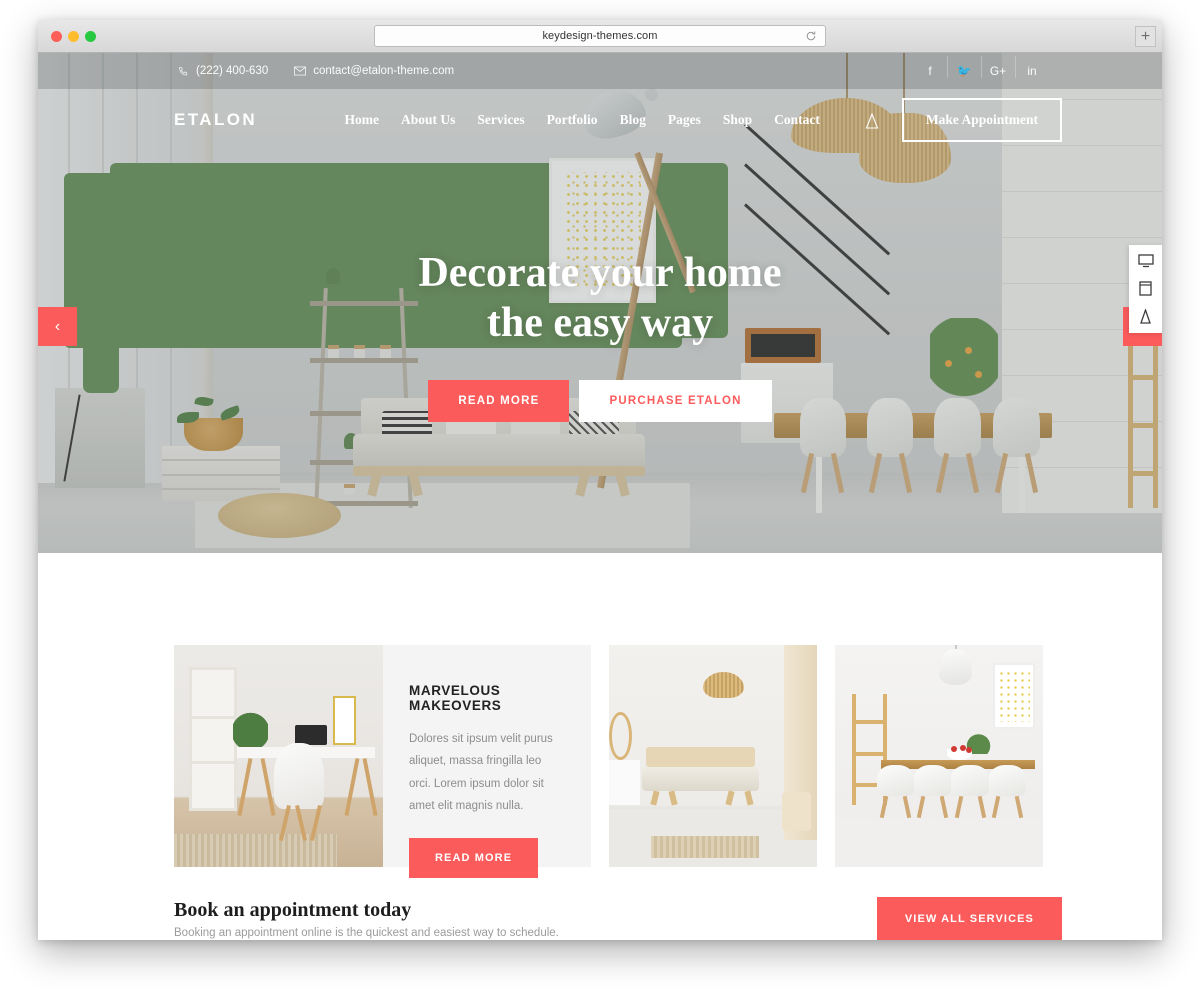  What do you see at coordinates (811, 36) in the screenshot?
I see `reload-icon` at bounding box center [811, 36].